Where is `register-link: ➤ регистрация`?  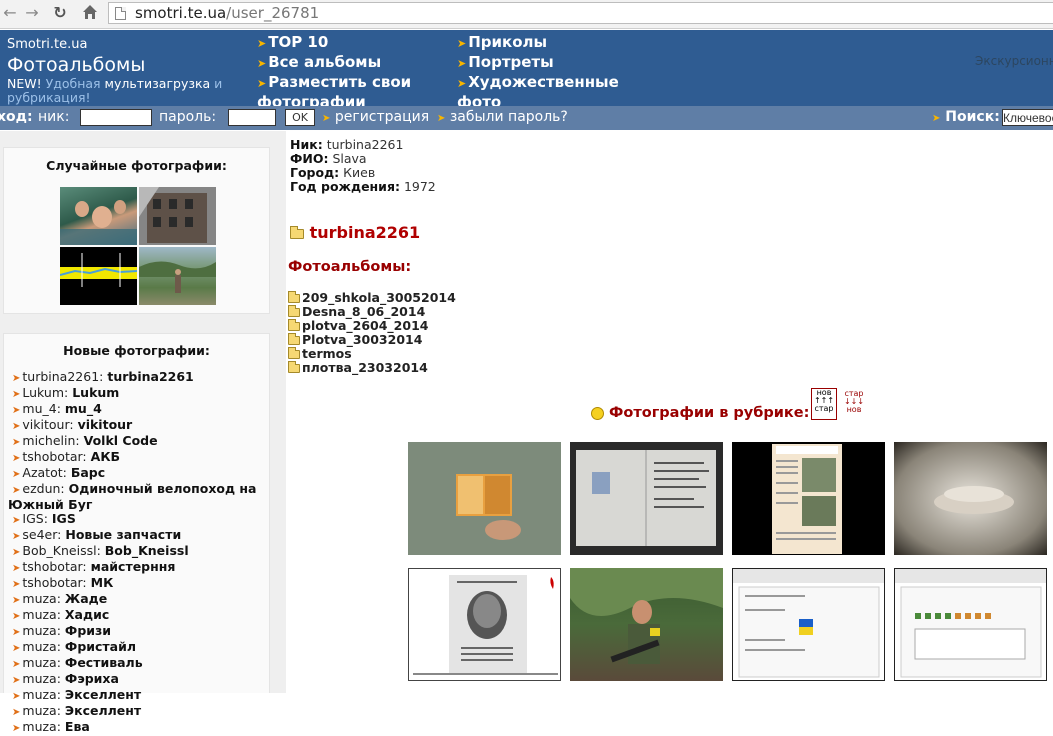
register-link: ➤ регистрация is located at coordinates (375, 117).